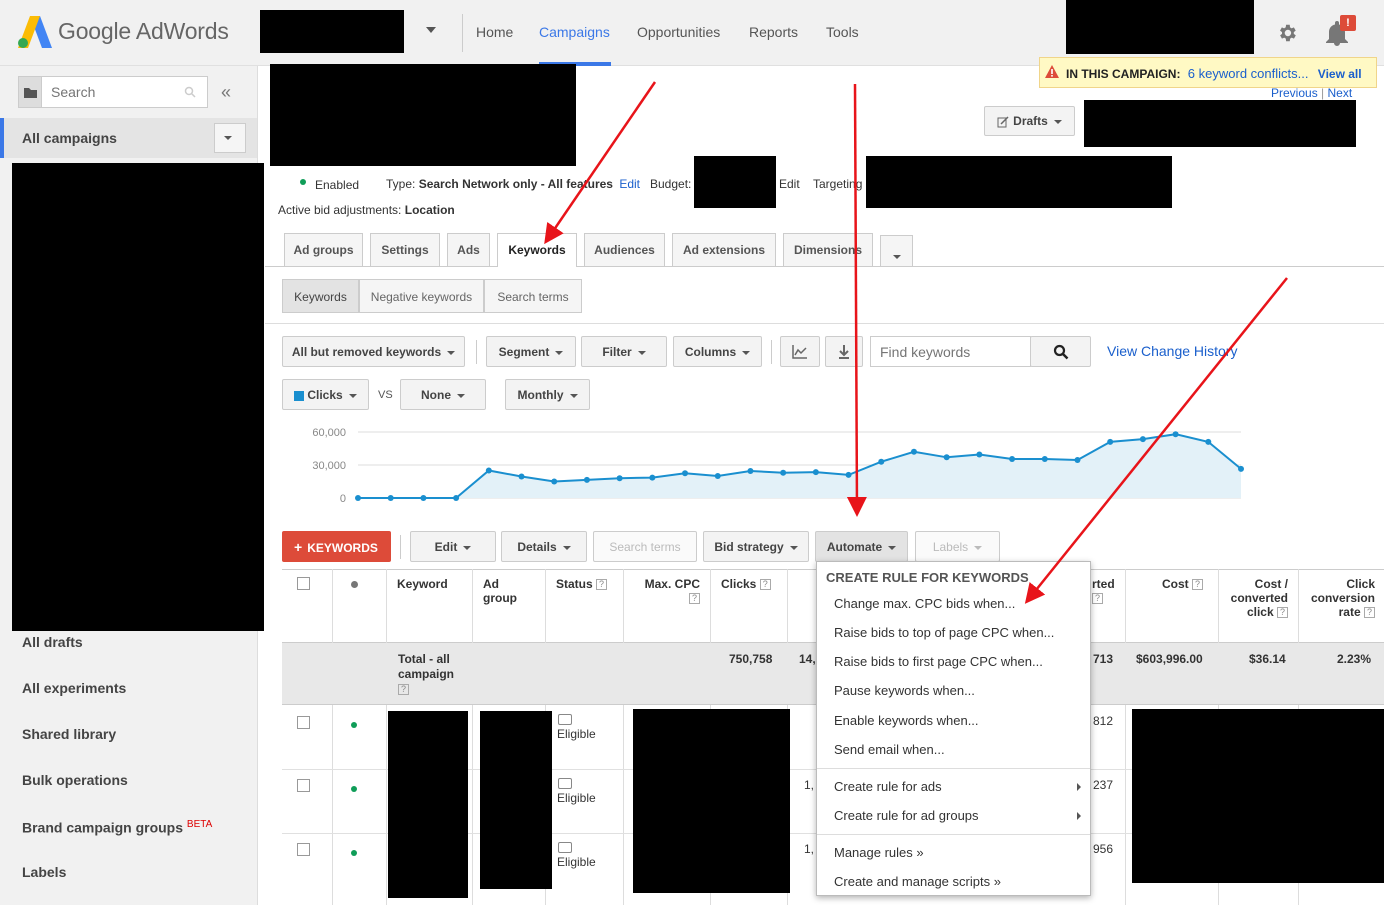  I want to click on col-clicks: Clicks ?, so click(746, 584).